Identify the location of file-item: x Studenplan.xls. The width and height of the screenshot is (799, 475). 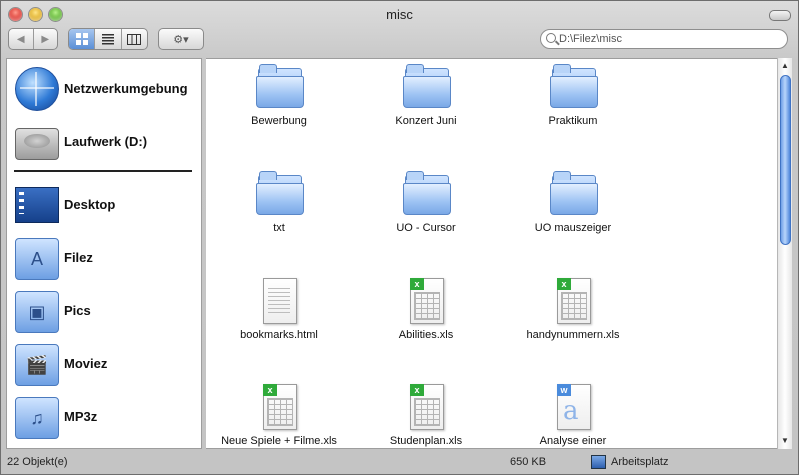
(426, 414).